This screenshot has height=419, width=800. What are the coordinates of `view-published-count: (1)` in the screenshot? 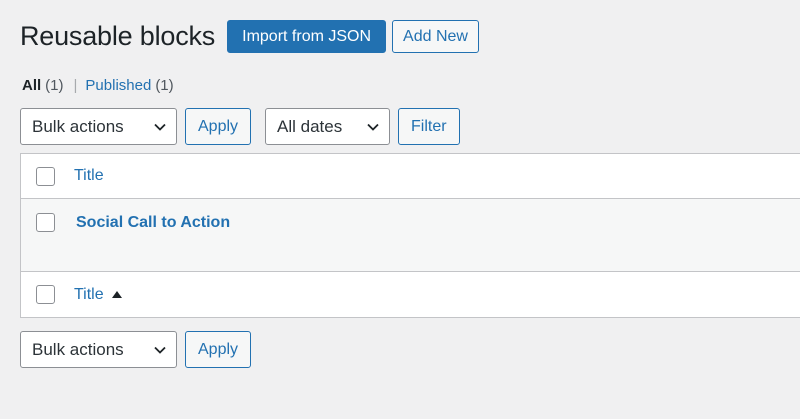 It's located at (164, 85).